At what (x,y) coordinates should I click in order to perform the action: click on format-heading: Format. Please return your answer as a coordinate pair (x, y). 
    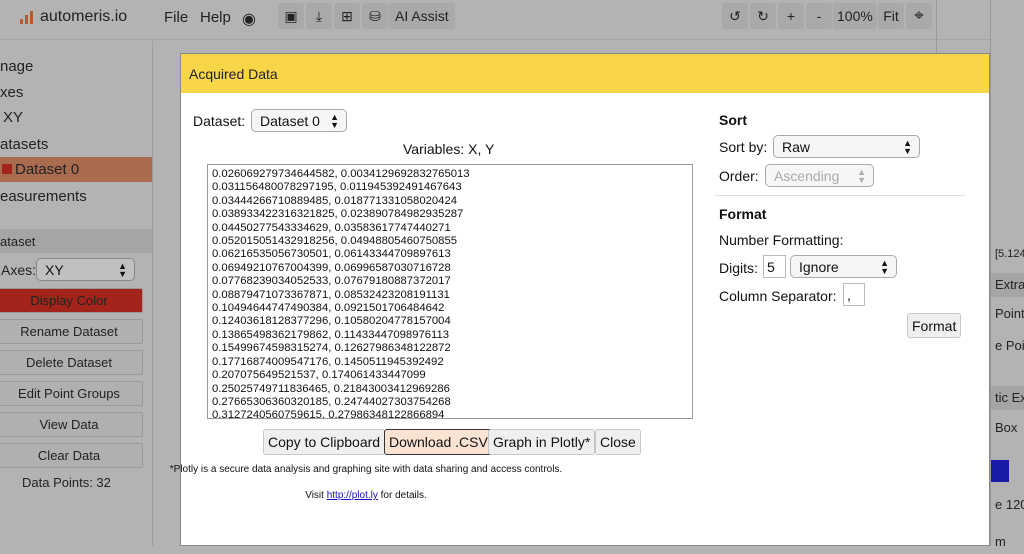
    Looking at the image, I should click on (743, 214).